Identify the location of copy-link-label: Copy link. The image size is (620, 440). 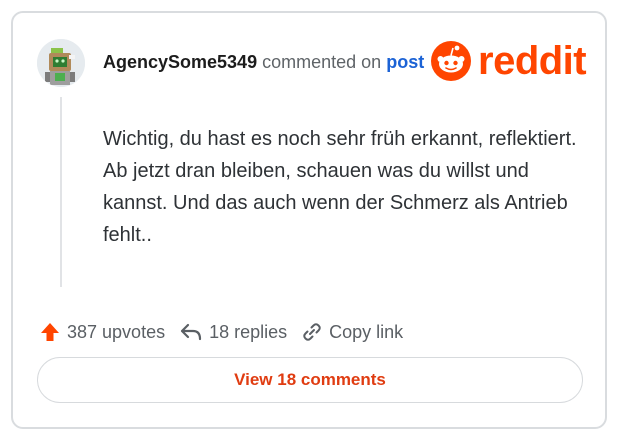
(366, 331).